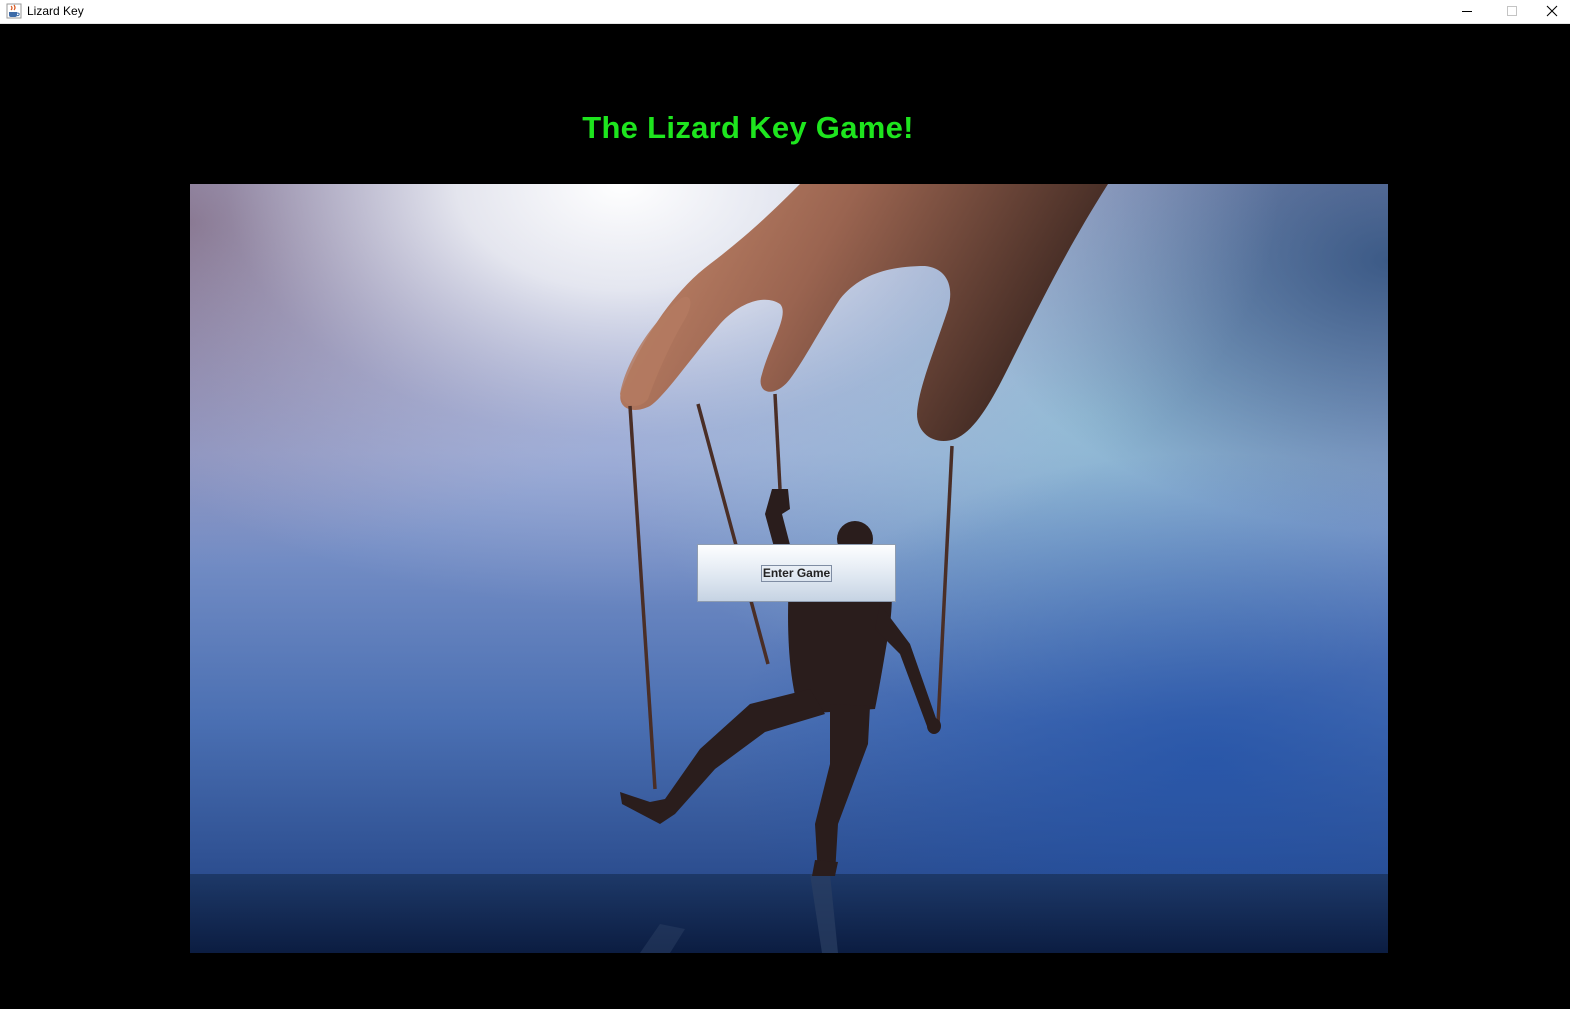  I want to click on game-title: The Lizard Key Game!, so click(748, 127).